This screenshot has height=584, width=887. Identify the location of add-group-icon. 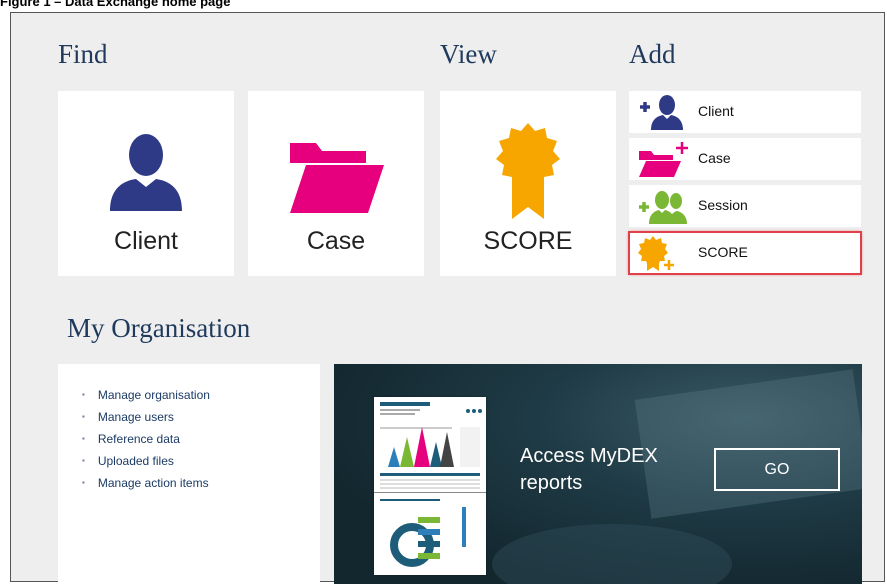
(663, 207).